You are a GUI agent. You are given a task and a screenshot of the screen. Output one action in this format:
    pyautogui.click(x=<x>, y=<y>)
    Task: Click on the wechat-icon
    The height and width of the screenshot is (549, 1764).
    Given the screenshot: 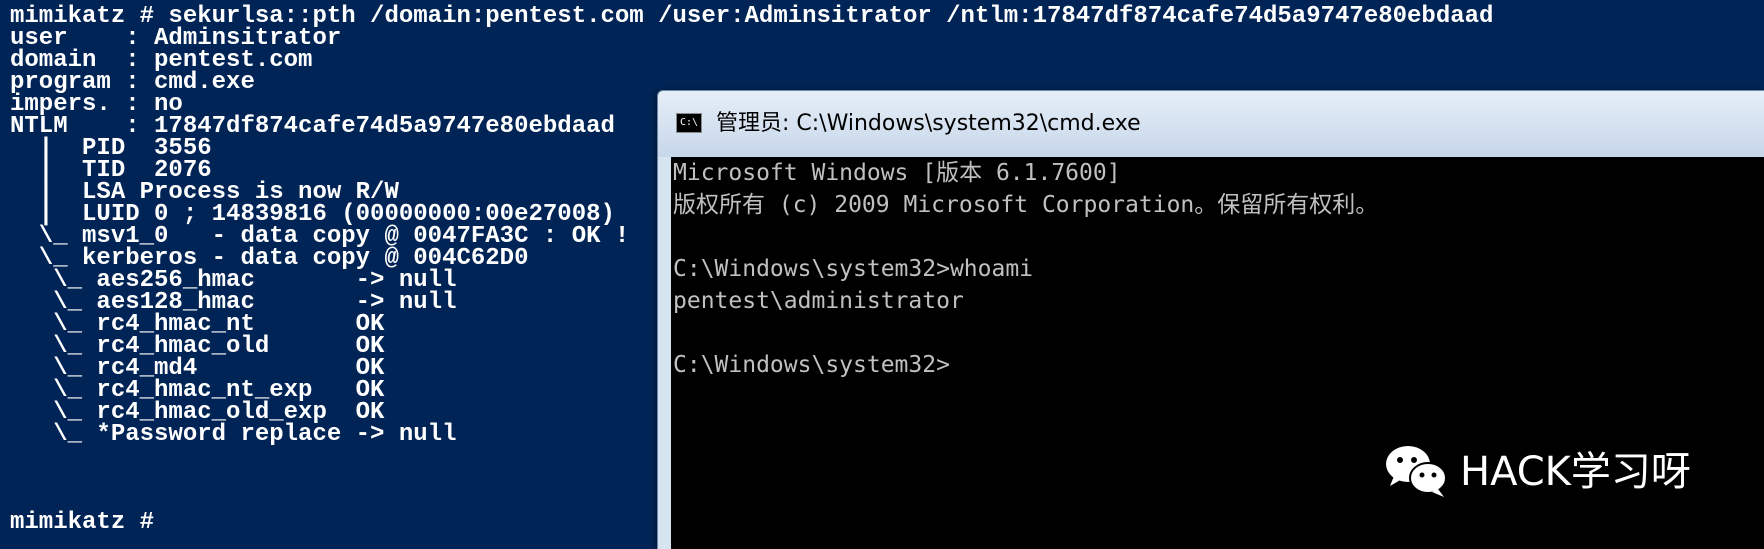 What is the action you would take?
    pyautogui.click(x=1416, y=471)
    